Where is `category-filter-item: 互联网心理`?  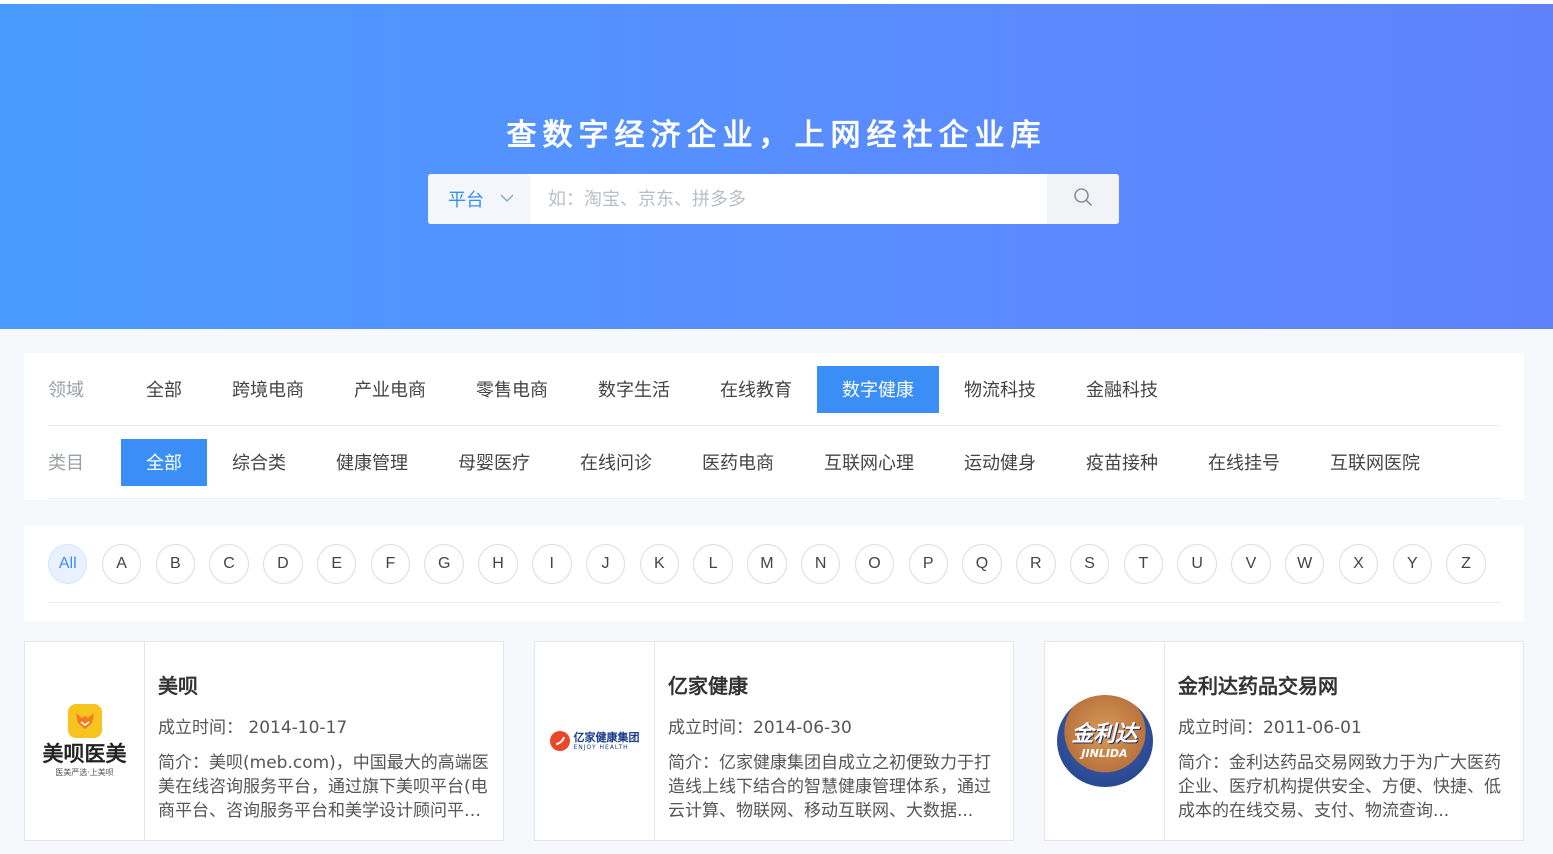
category-filter-item: 互联网心理 is located at coordinates (869, 462).